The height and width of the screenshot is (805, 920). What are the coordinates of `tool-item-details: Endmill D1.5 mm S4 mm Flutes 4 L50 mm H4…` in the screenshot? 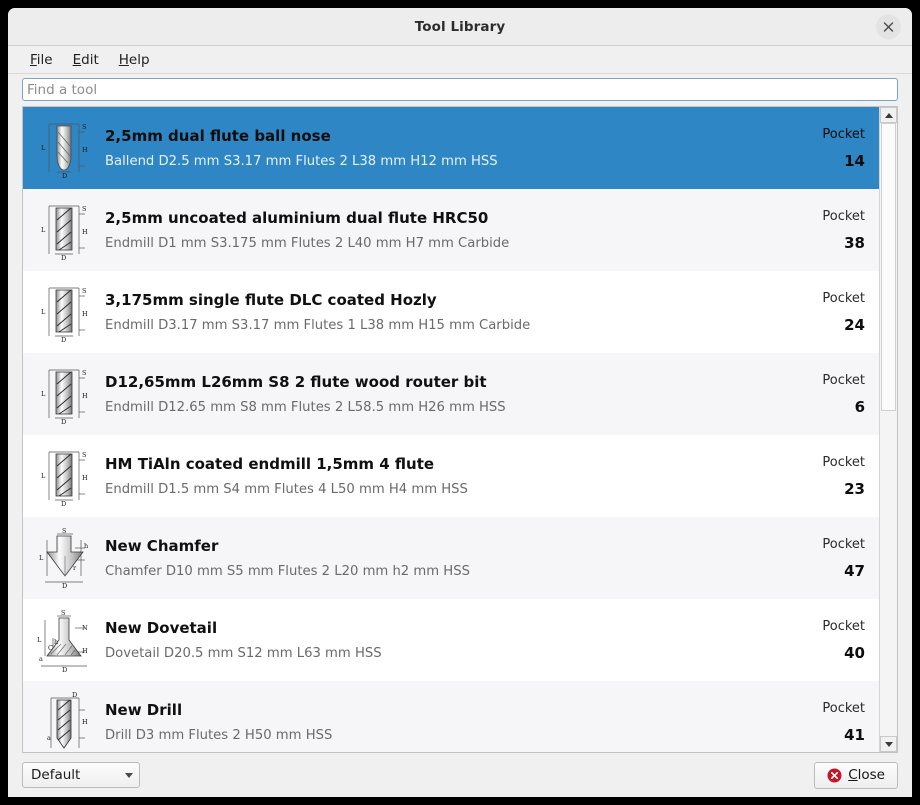 It's located at (286, 489).